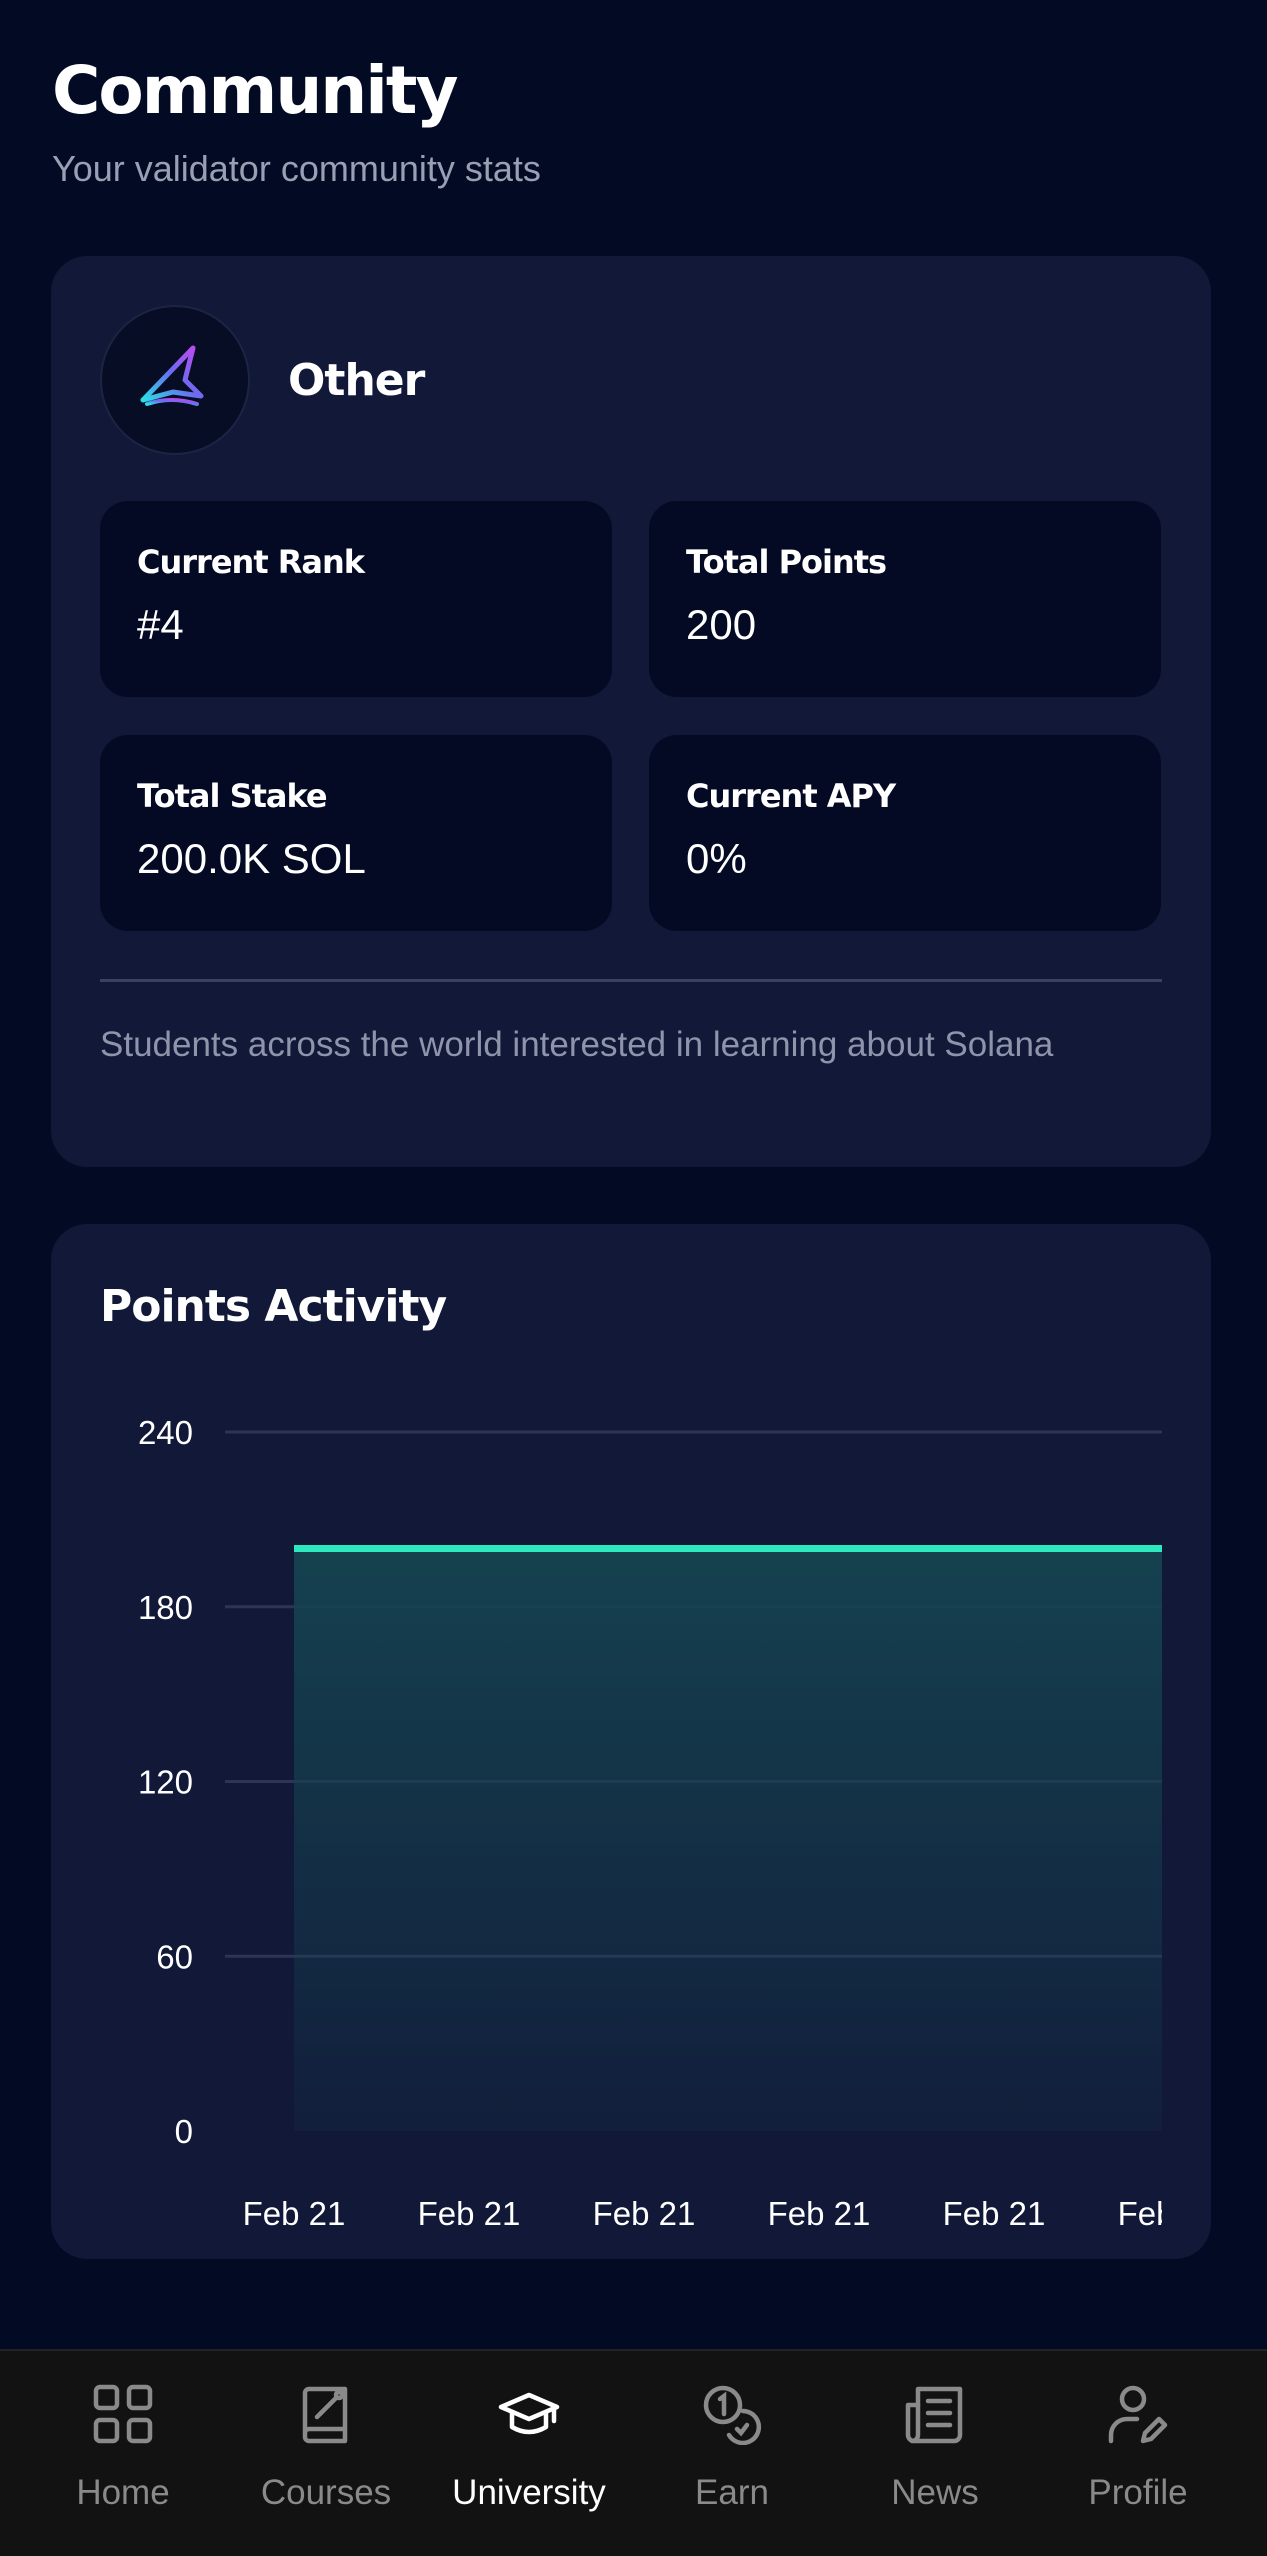 The image size is (1267, 2556). Describe the element at coordinates (732, 2492) in the screenshot. I see `nav-label: Earn` at that location.